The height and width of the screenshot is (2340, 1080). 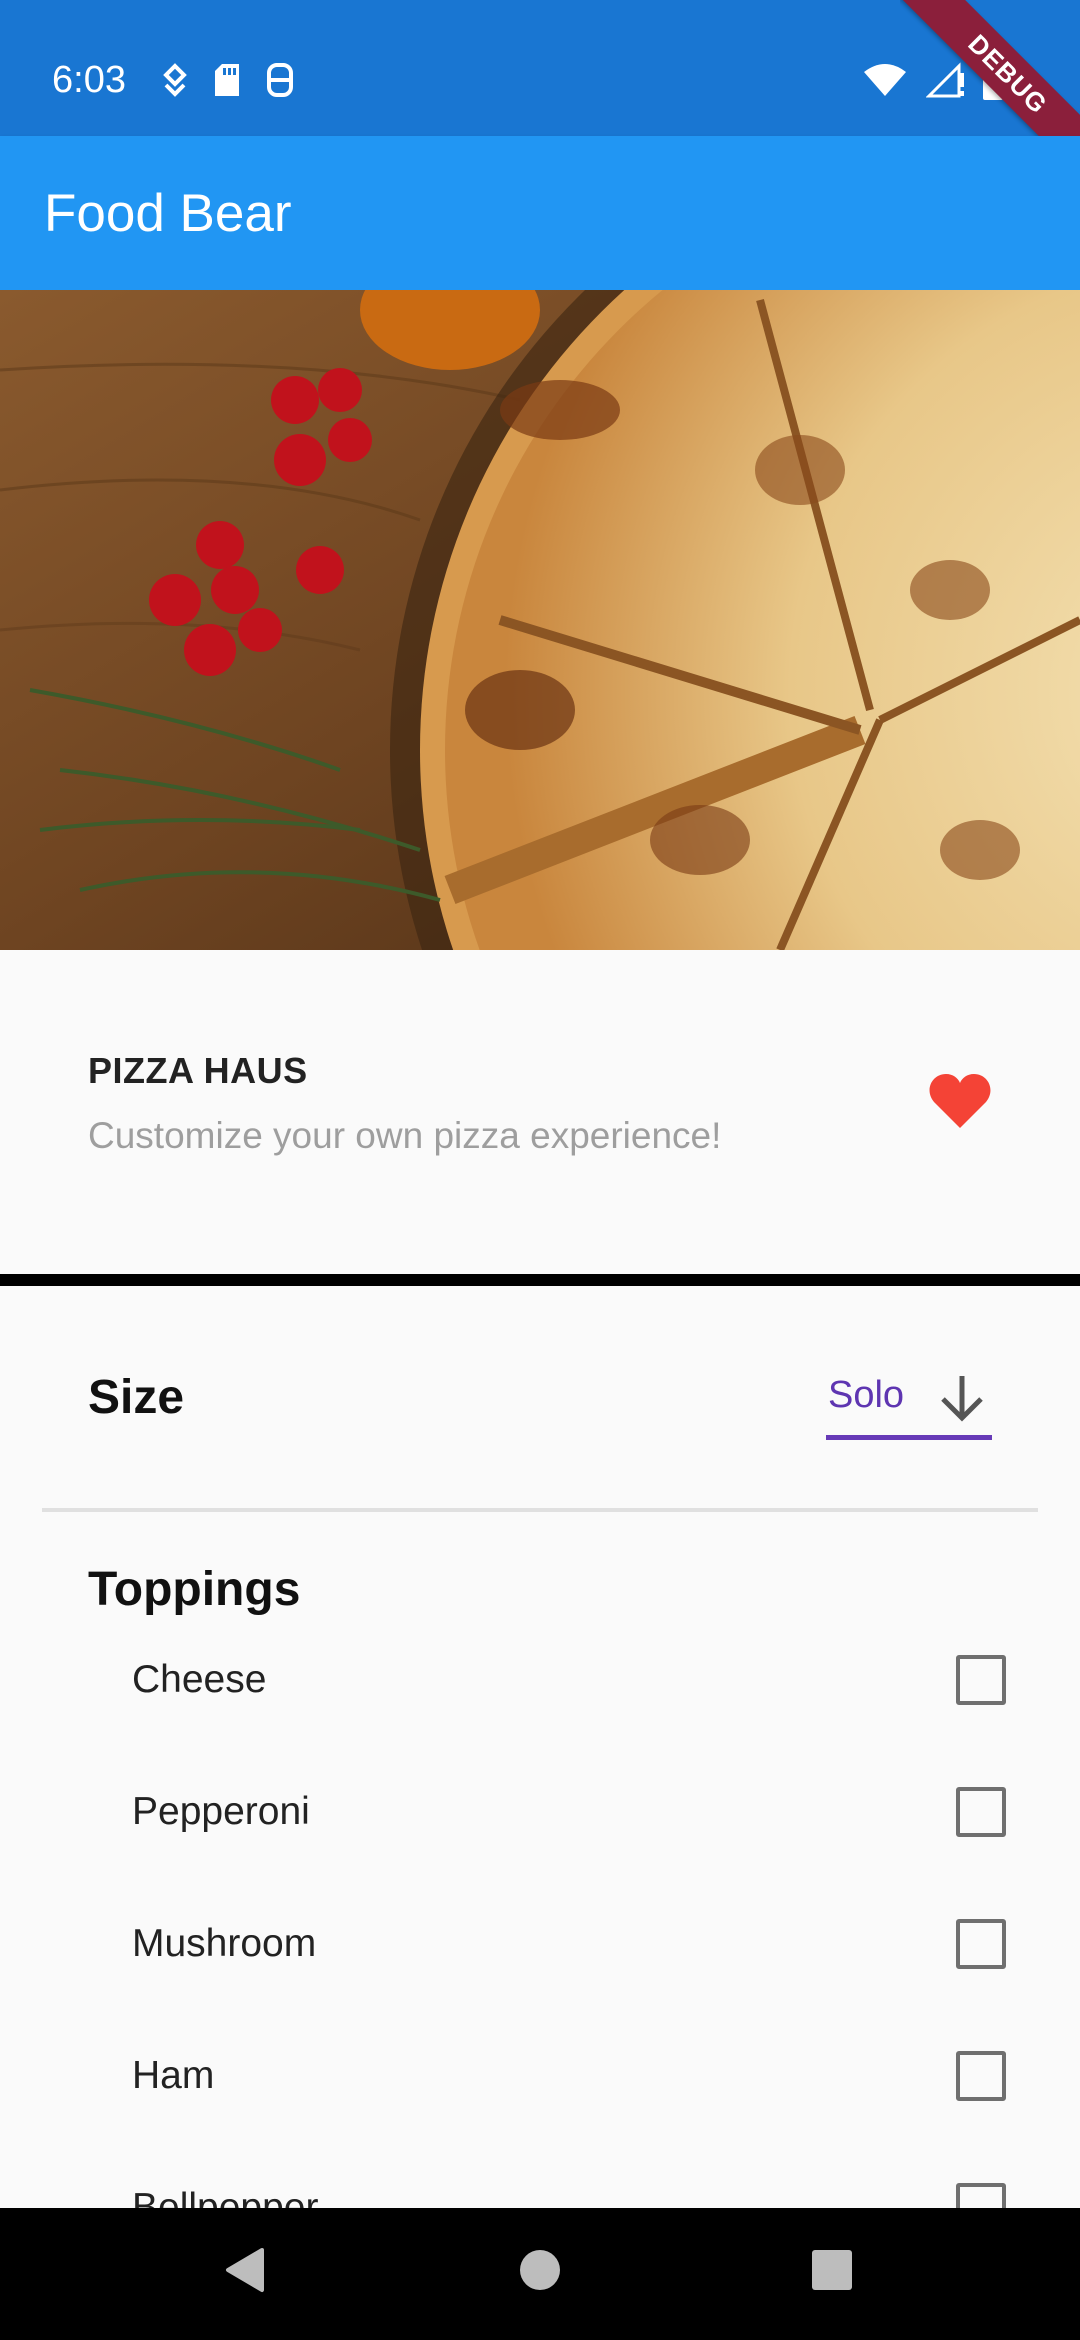 What do you see at coordinates (540, 1815) in the screenshot?
I see `topping-row-pepperoni: Pepperoni` at bounding box center [540, 1815].